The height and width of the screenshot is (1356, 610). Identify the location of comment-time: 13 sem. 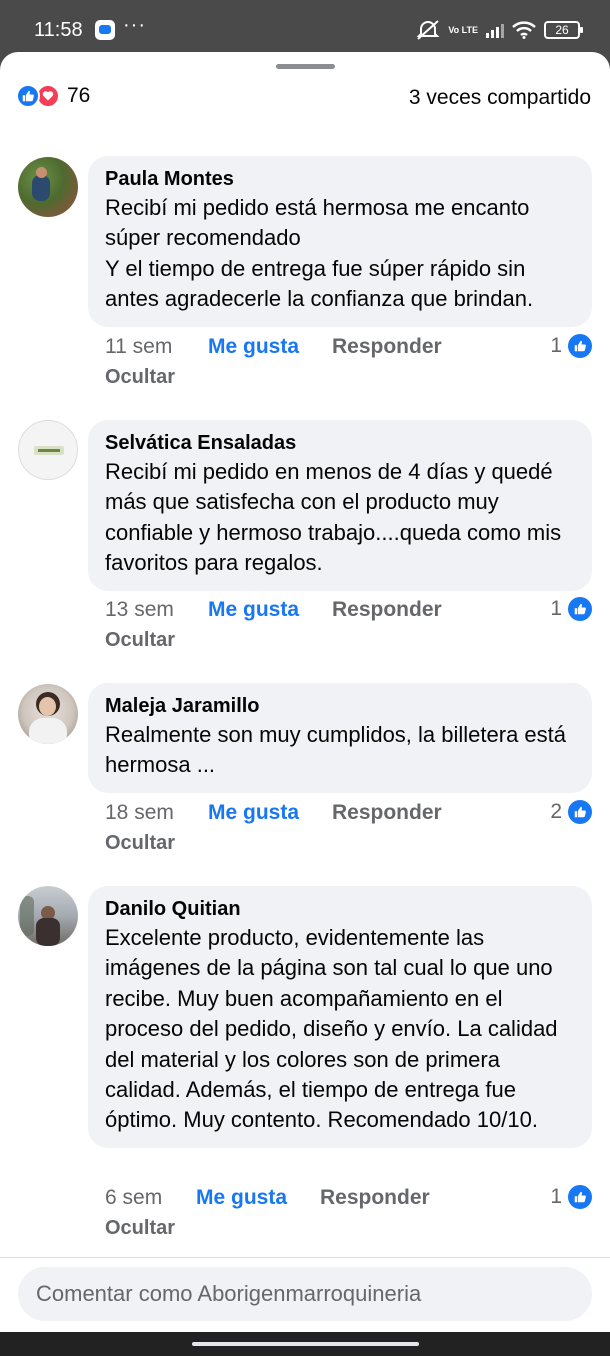
(156, 610).